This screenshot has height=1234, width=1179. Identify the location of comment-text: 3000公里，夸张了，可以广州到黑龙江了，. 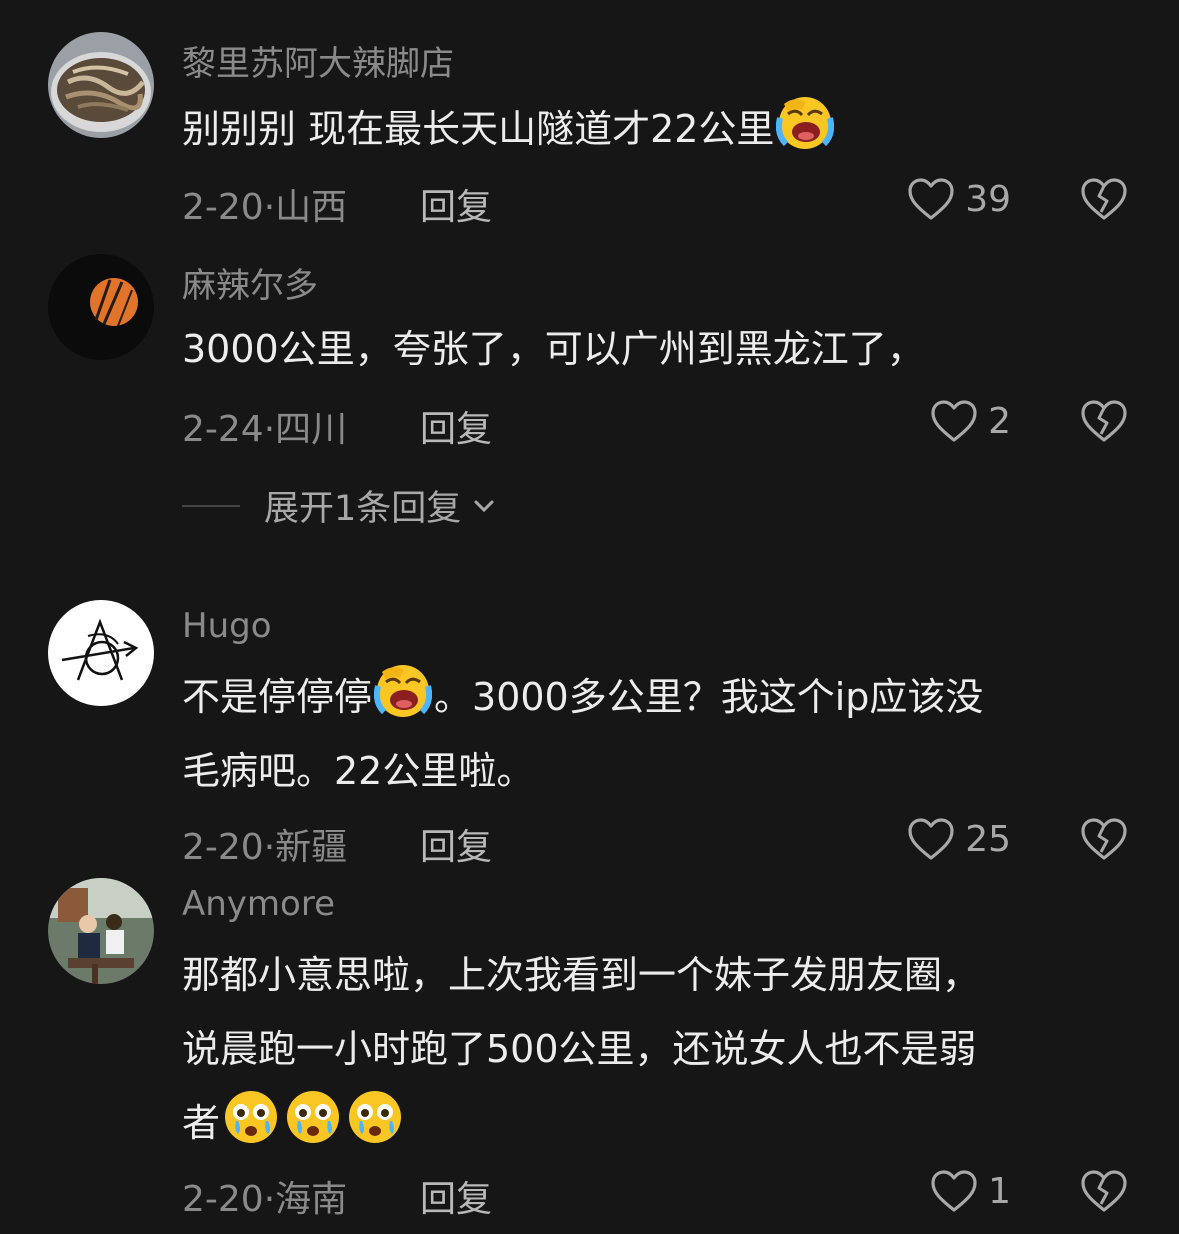
(652, 349).